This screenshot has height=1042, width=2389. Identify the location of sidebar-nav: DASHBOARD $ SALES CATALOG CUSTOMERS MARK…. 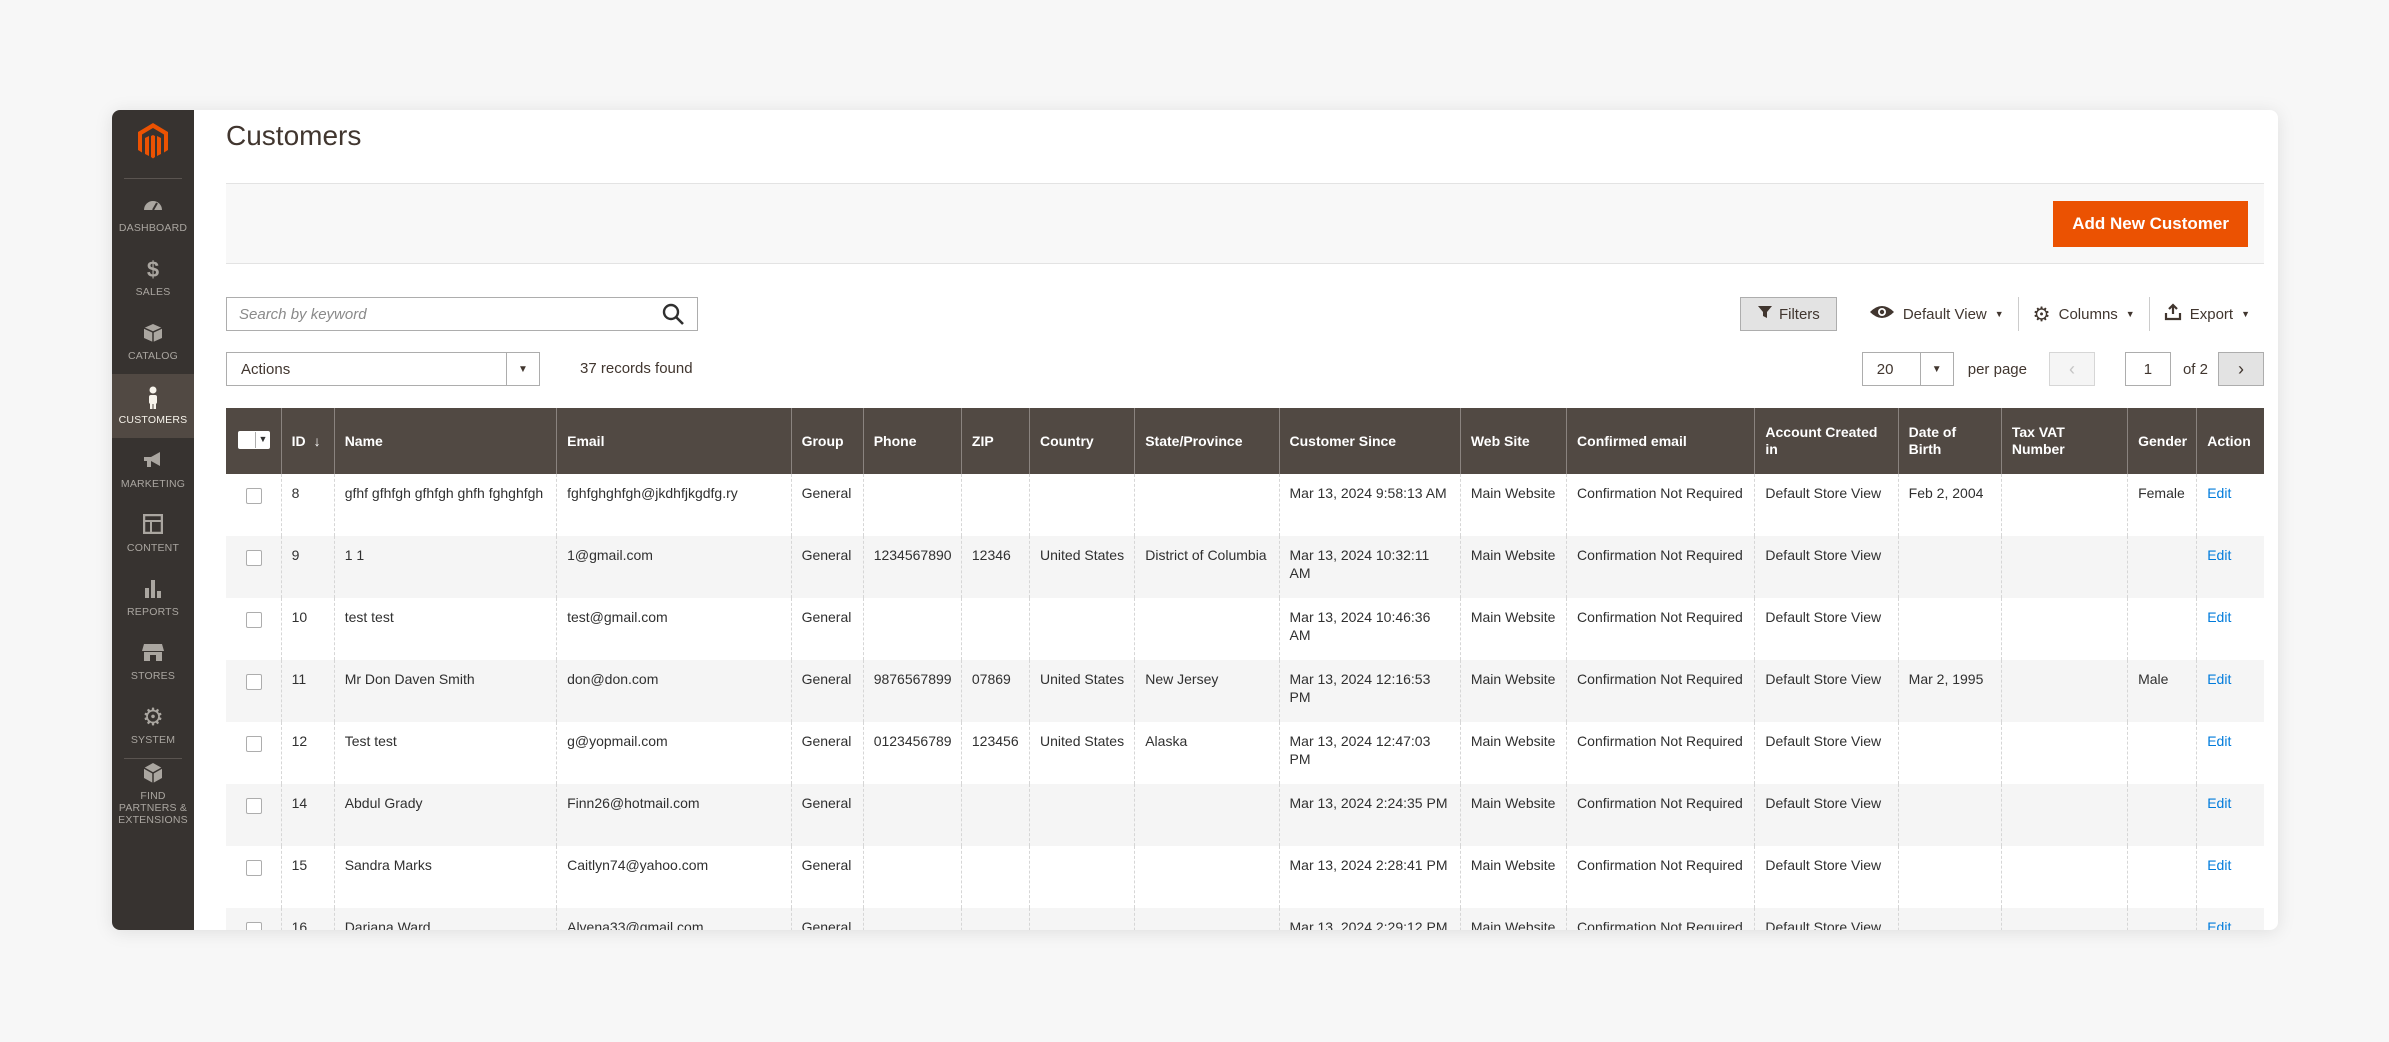
(153, 505).